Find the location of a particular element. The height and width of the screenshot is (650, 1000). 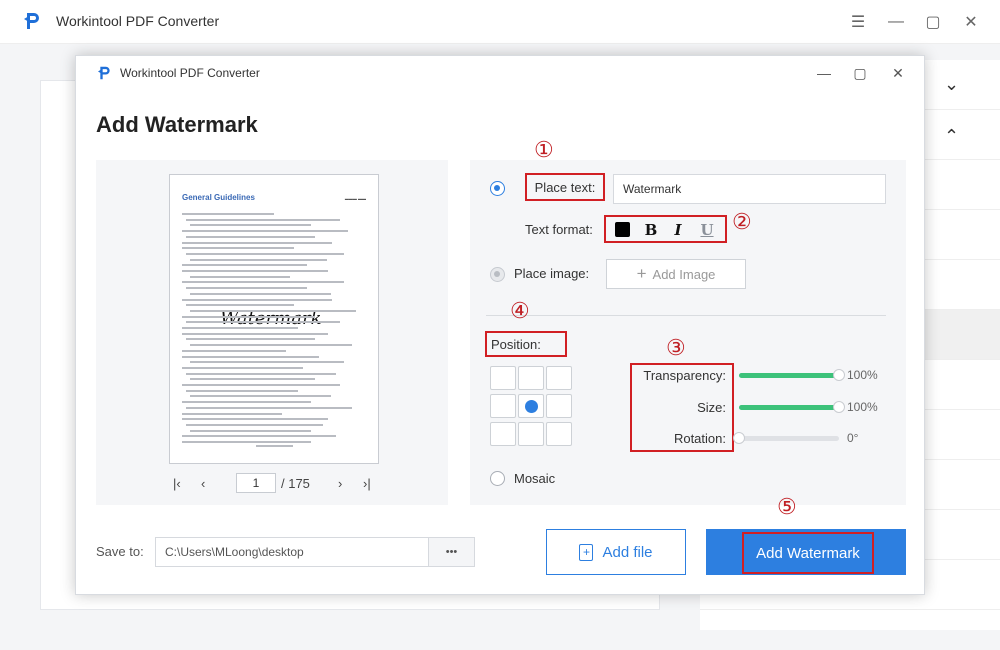

add-file-label: Add file is located at coordinates (627, 552).